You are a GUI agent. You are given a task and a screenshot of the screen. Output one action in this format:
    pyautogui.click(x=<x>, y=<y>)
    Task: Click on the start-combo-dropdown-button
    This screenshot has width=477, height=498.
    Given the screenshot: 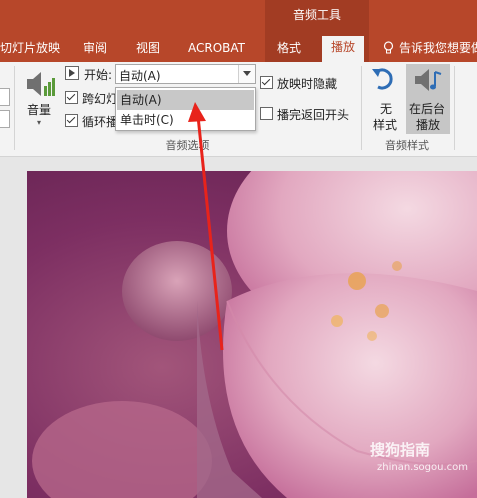 What is the action you would take?
    pyautogui.click(x=246, y=74)
    